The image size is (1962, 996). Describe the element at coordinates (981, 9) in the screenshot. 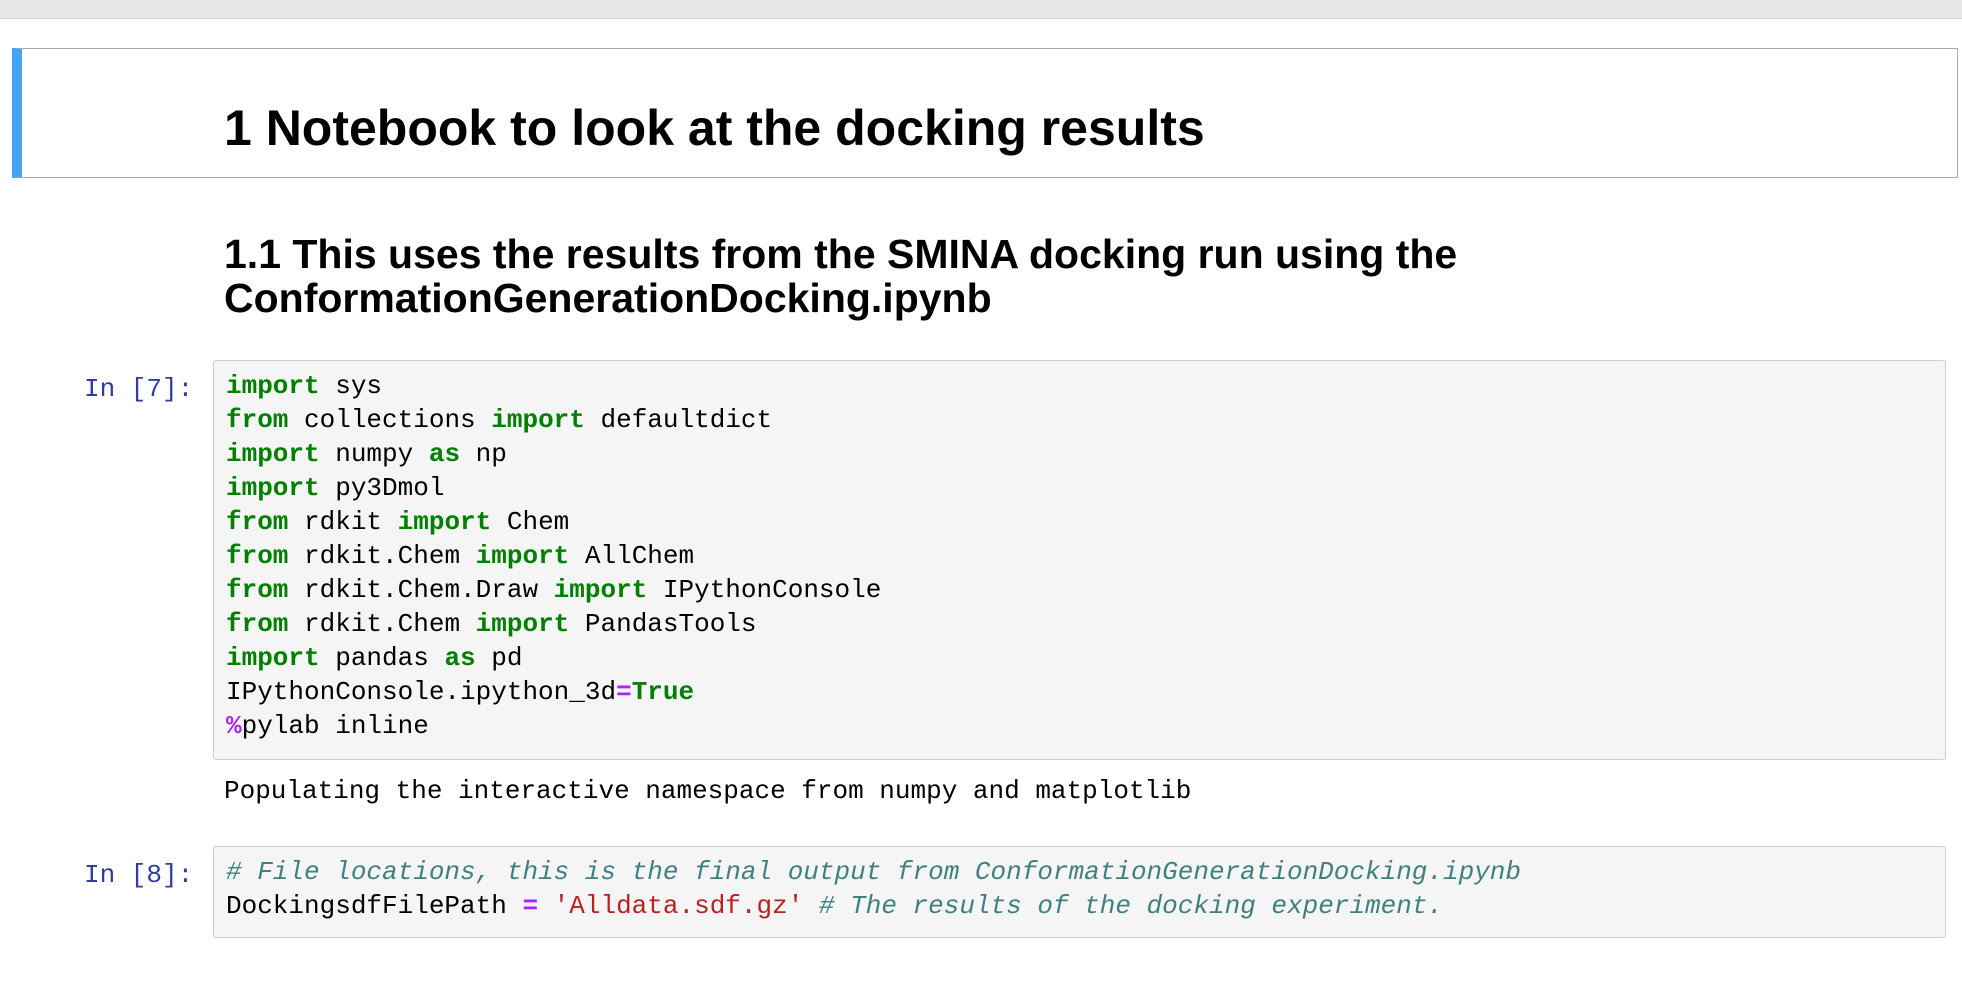

I see `browser-top-bar` at that location.